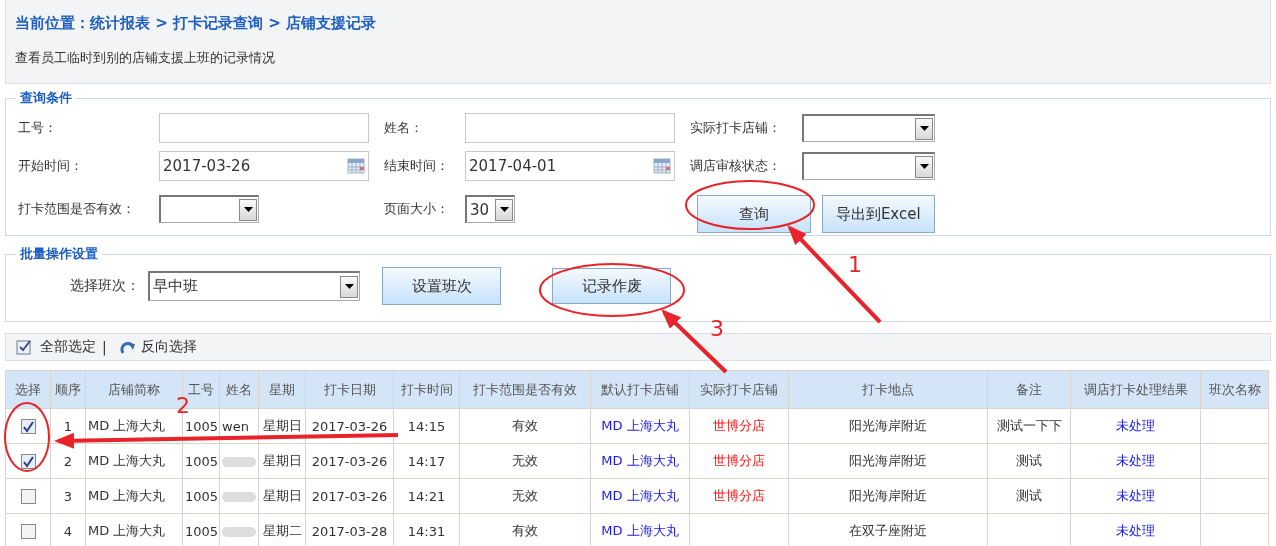 This screenshot has width=1276, height=546. Describe the element at coordinates (68, 496) in the screenshot. I see `table-cell: 3` at that location.